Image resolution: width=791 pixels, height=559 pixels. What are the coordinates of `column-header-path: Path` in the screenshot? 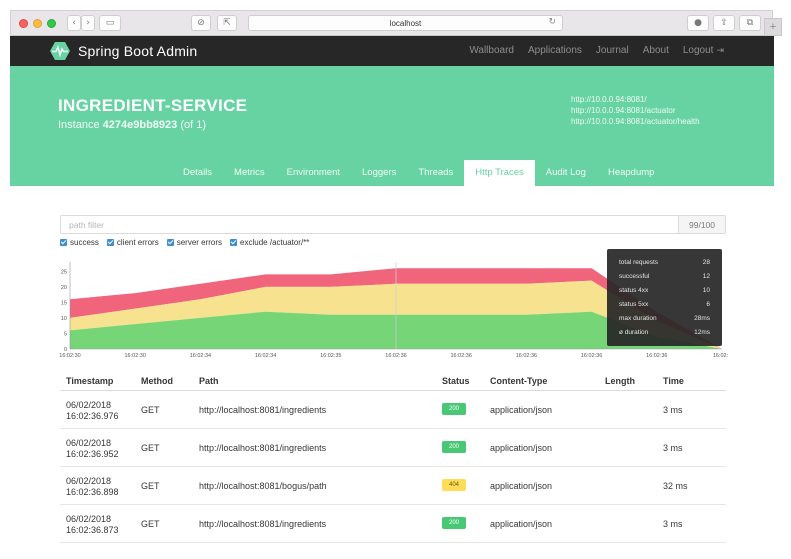 It's located at (209, 381).